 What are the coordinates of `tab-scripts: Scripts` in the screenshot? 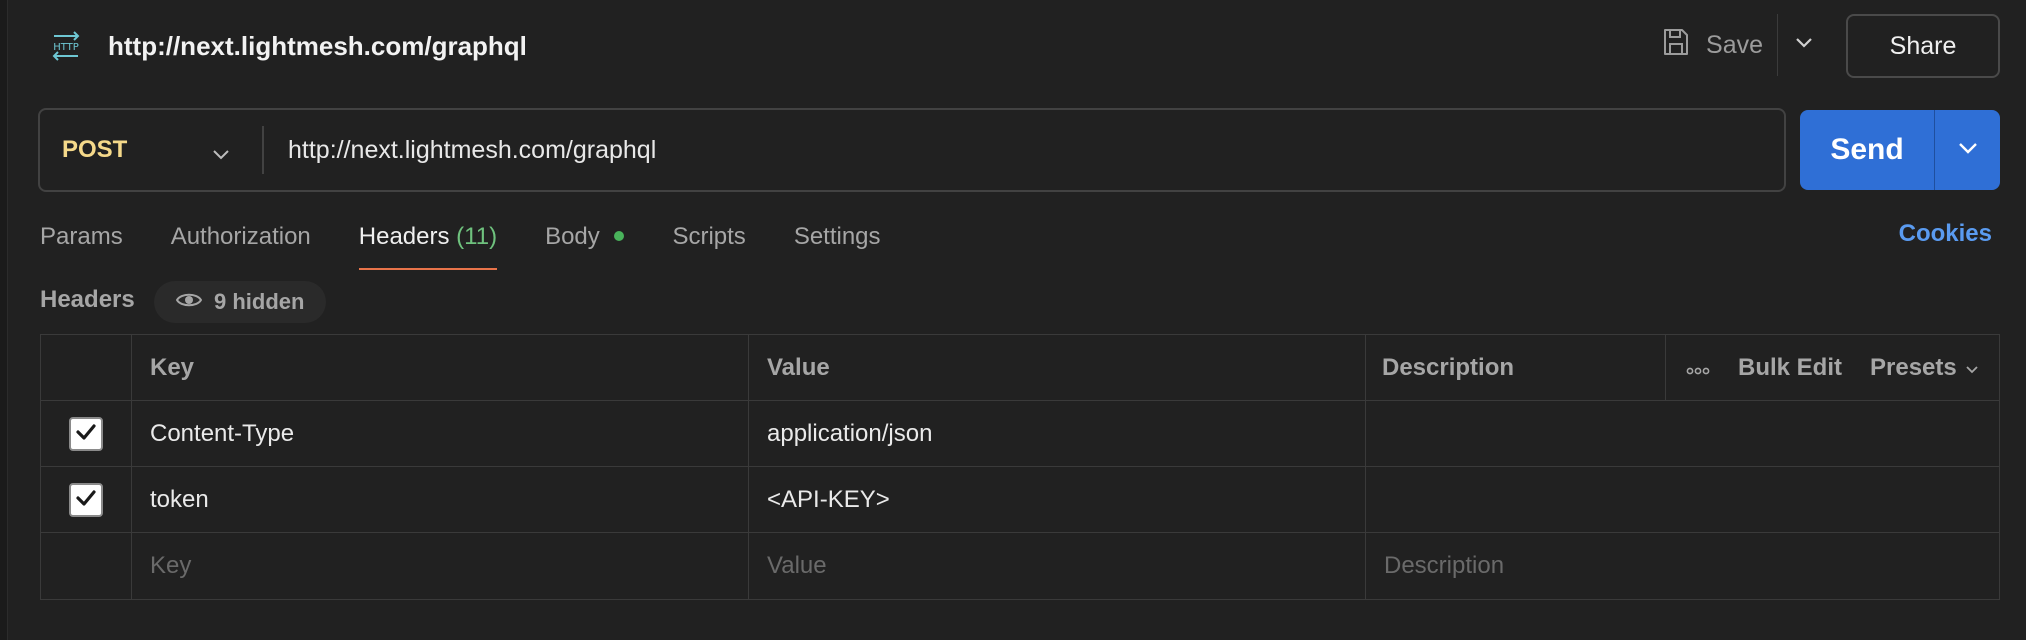 It's located at (708, 242).